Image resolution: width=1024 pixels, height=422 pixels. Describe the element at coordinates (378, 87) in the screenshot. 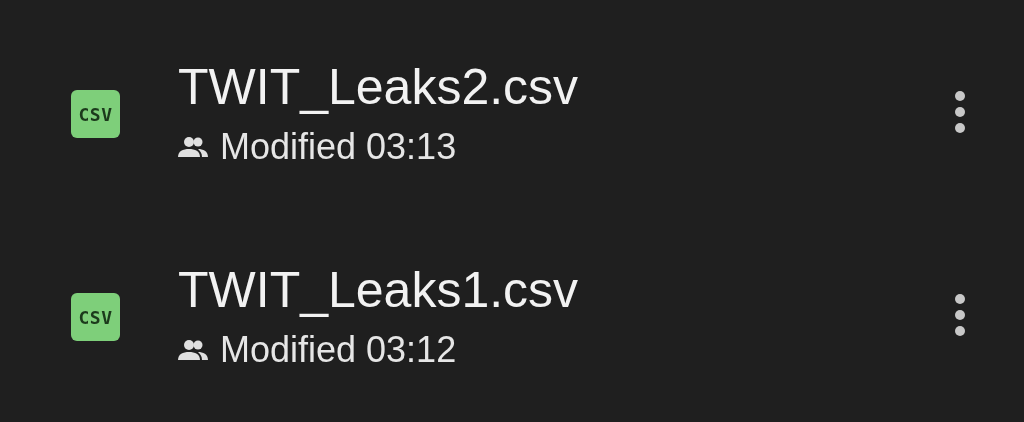

I see `file-name: TWIT_Leaks2.csv` at that location.